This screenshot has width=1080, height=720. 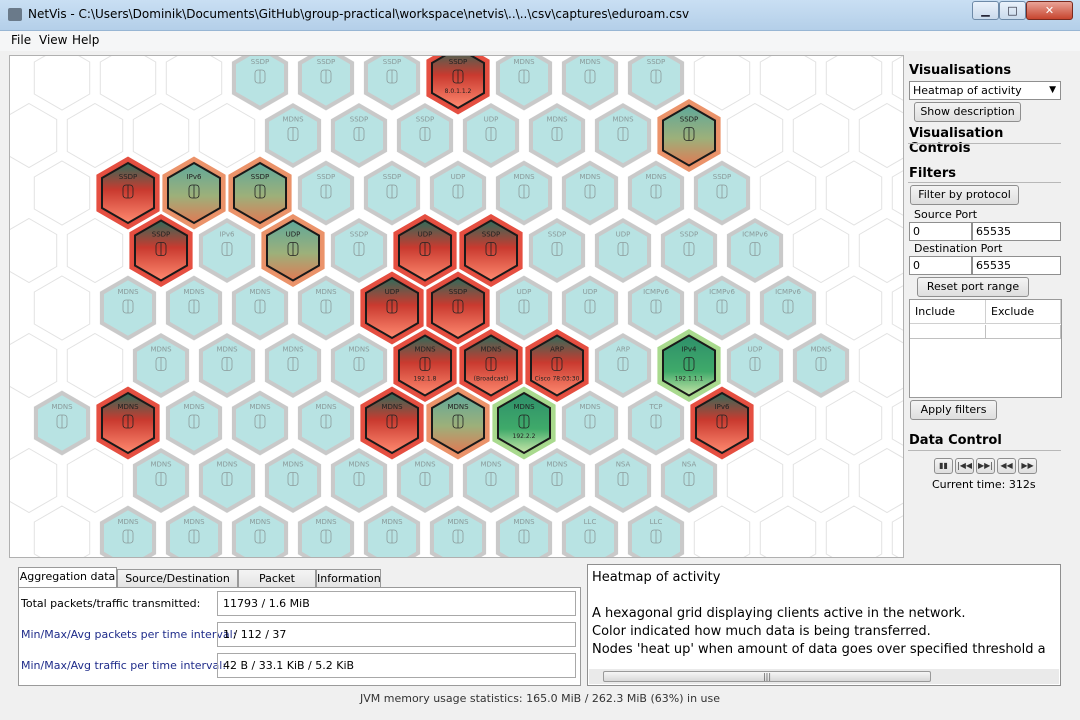 What do you see at coordinates (689, 365) in the screenshot?
I see `hex-node: IPv4 192.1.1.1` at bounding box center [689, 365].